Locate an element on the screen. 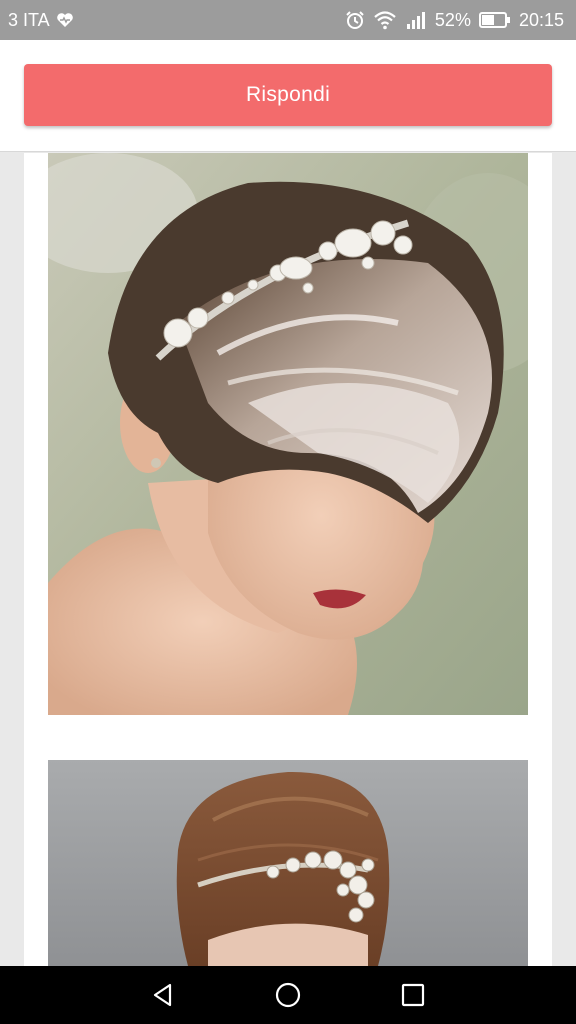  reply-header: Rispondi is located at coordinates (288, 96).